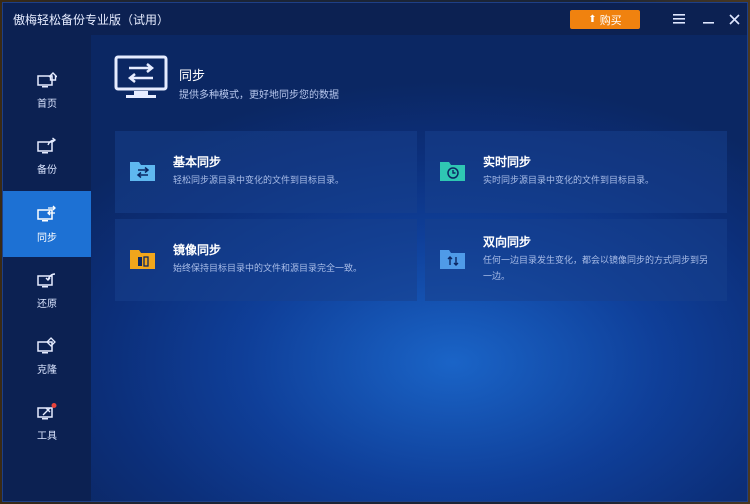 Image resolution: width=750 pixels, height=504 pixels. What do you see at coordinates (259, 181) in the screenshot?
I see `card-description: 轻松同步源目录中变化的文件到目标目录。` at bounding box center [259, 181].